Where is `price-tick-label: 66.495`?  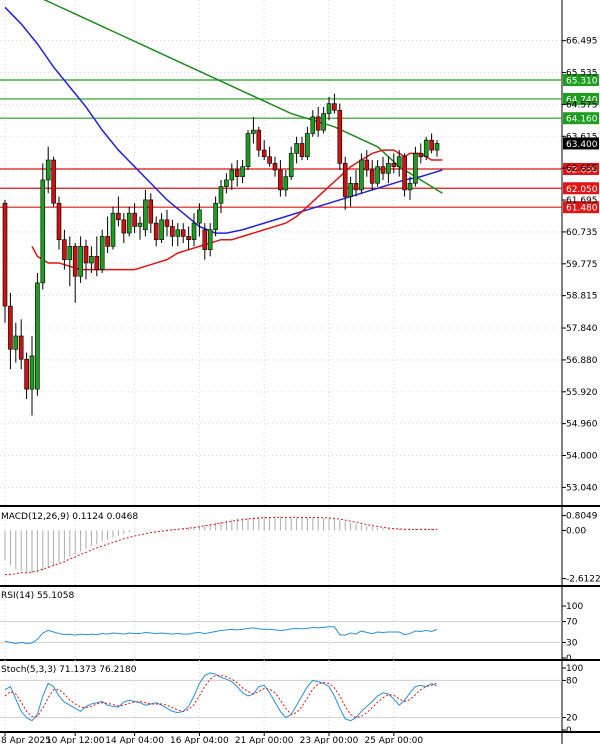
price-tick-label: 66.495 is located at coordinates (582, 42).